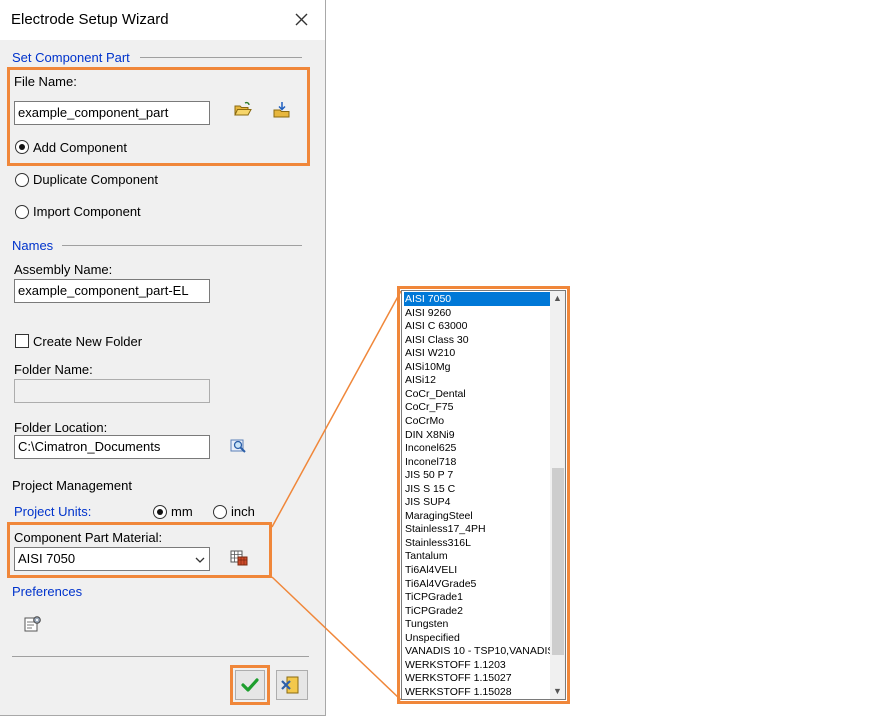 Image resolution: width=884 pixels, height=716 pixels. What do you see at coordinates (477, 367) in the screenshot?
I see `material-list-item: AISi10Mg` at bounding box center [477, 367].